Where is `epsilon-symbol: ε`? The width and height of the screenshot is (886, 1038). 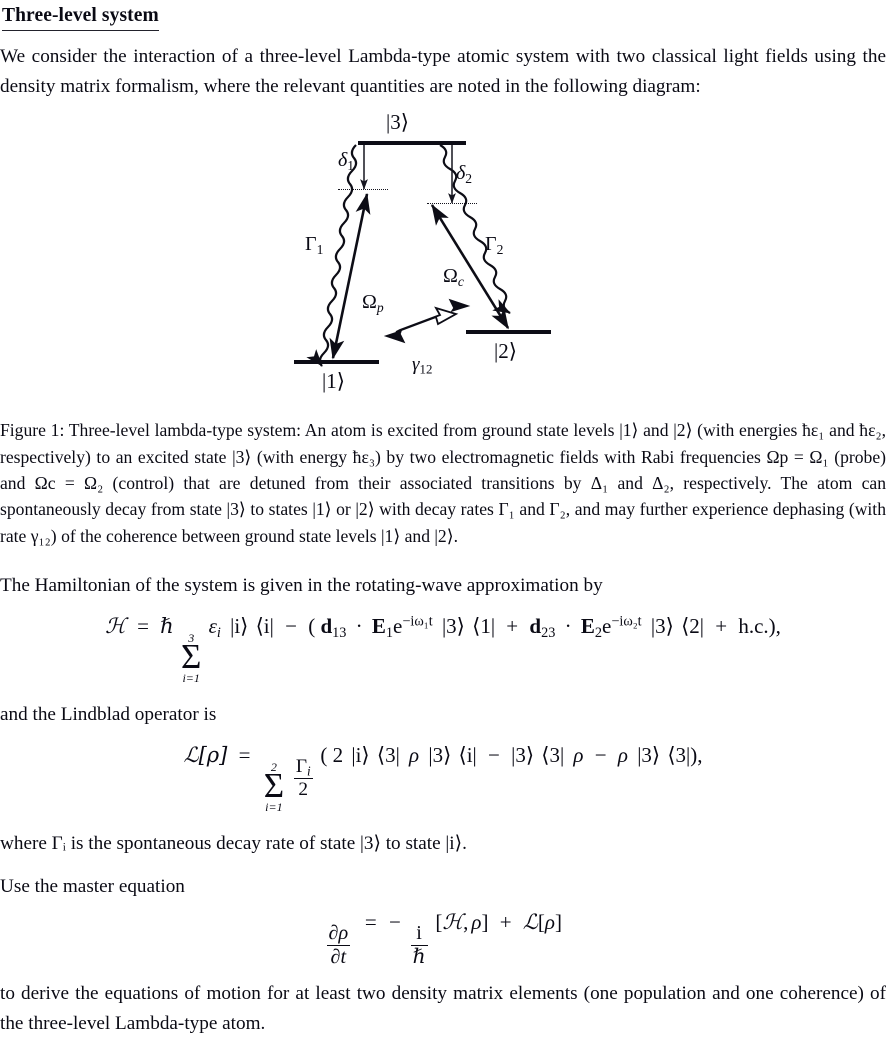
epsilon-symbol: ε is located at coordinates (212, 626).